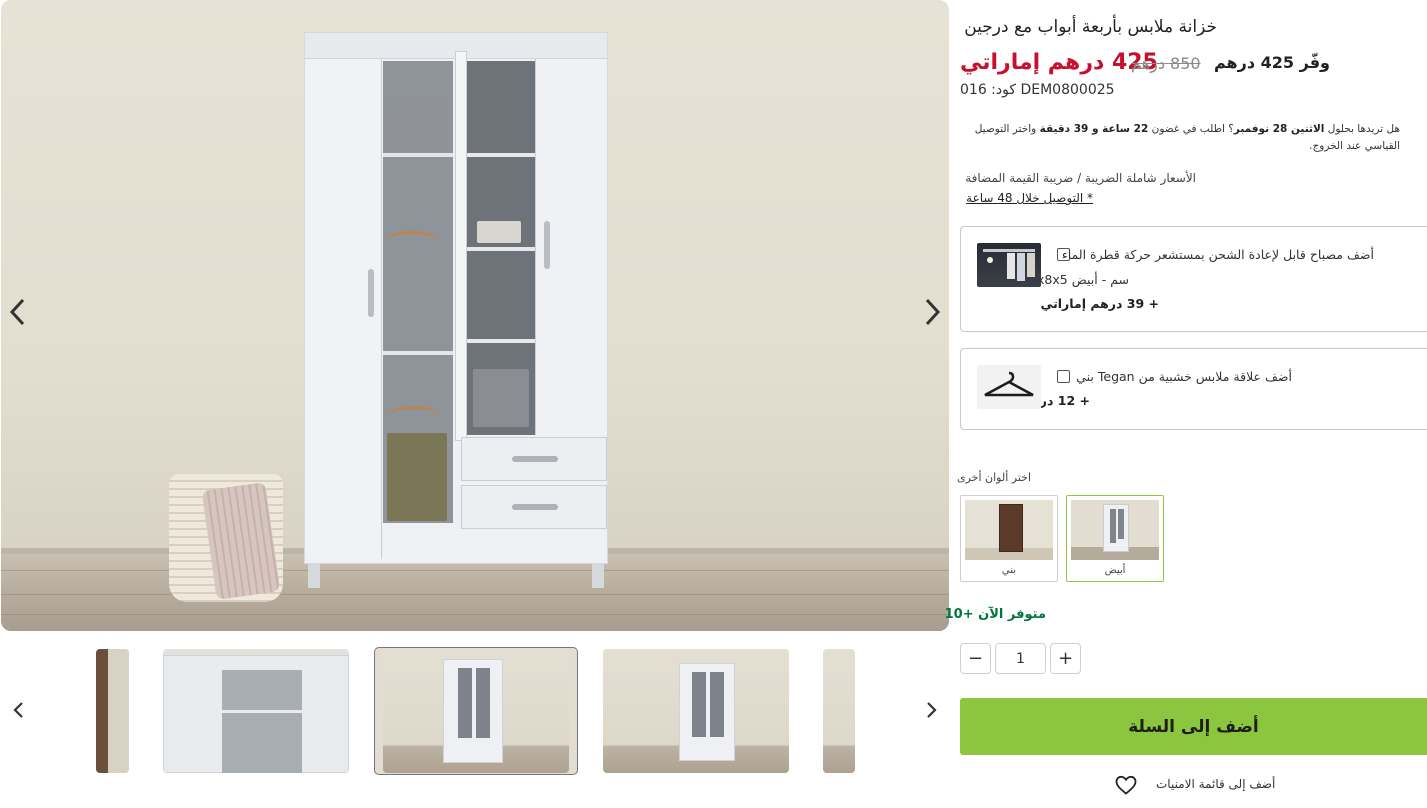 The height and width of the screenshot is (808, 1427). I want to click on product-code: 016 :كود DEM0800025, so click(1037, 90).